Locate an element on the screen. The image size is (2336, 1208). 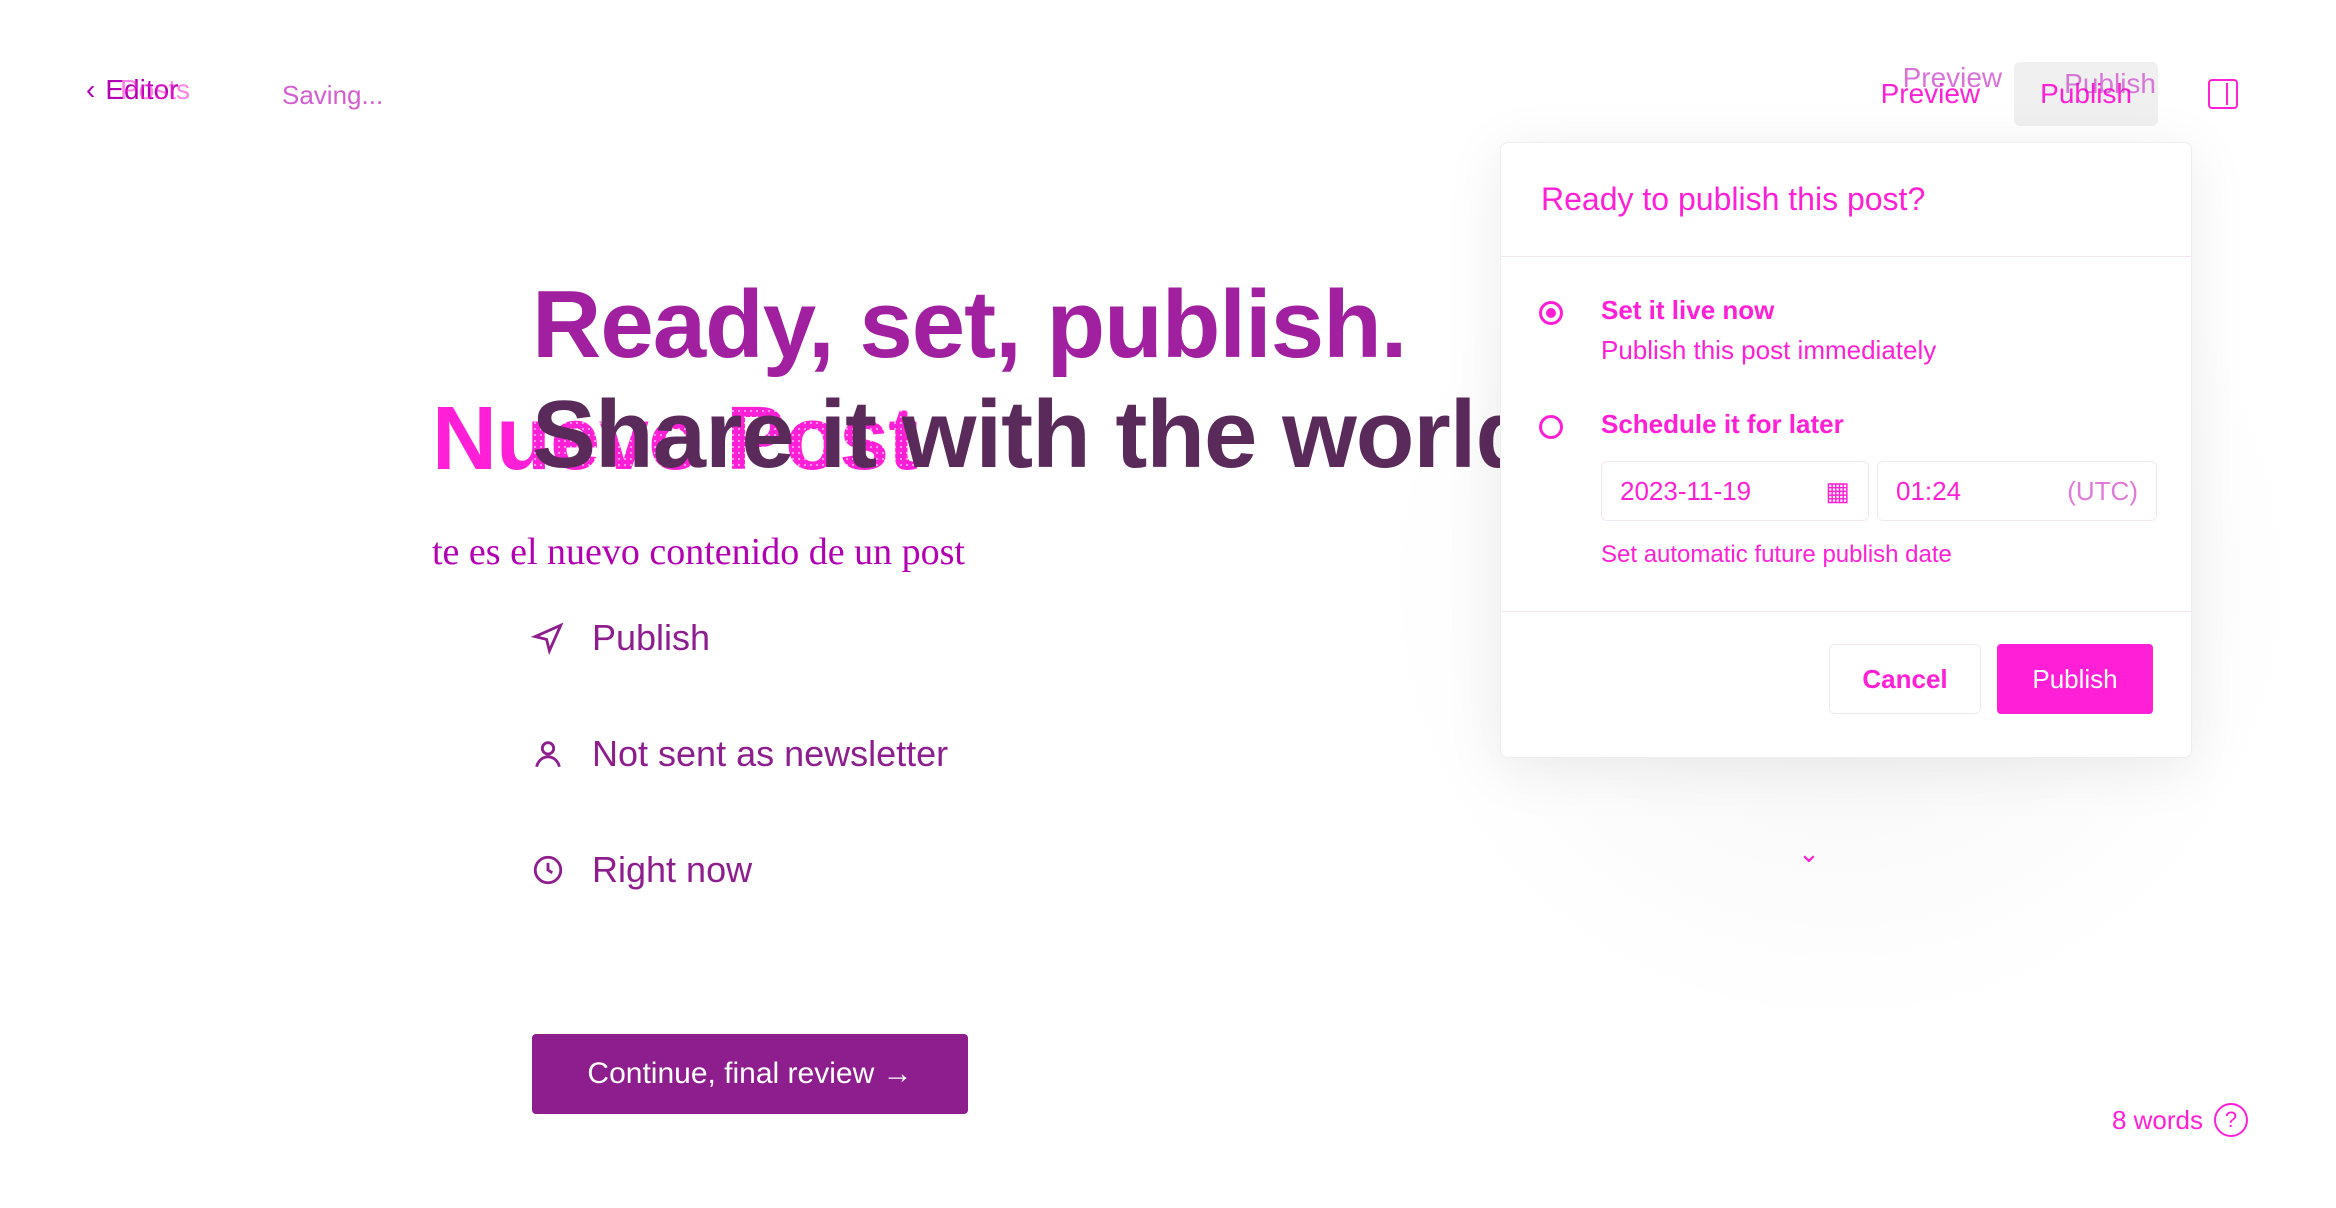
option-later-label: Schedule it for later is located at coordinates (1722, 424).